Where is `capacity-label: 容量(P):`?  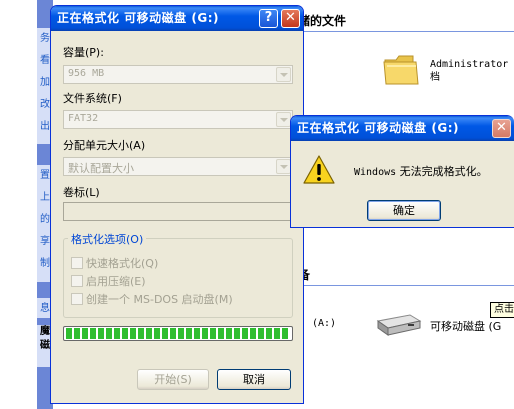 capacity-label: 容量(P): is located at coordinates (83, 52).